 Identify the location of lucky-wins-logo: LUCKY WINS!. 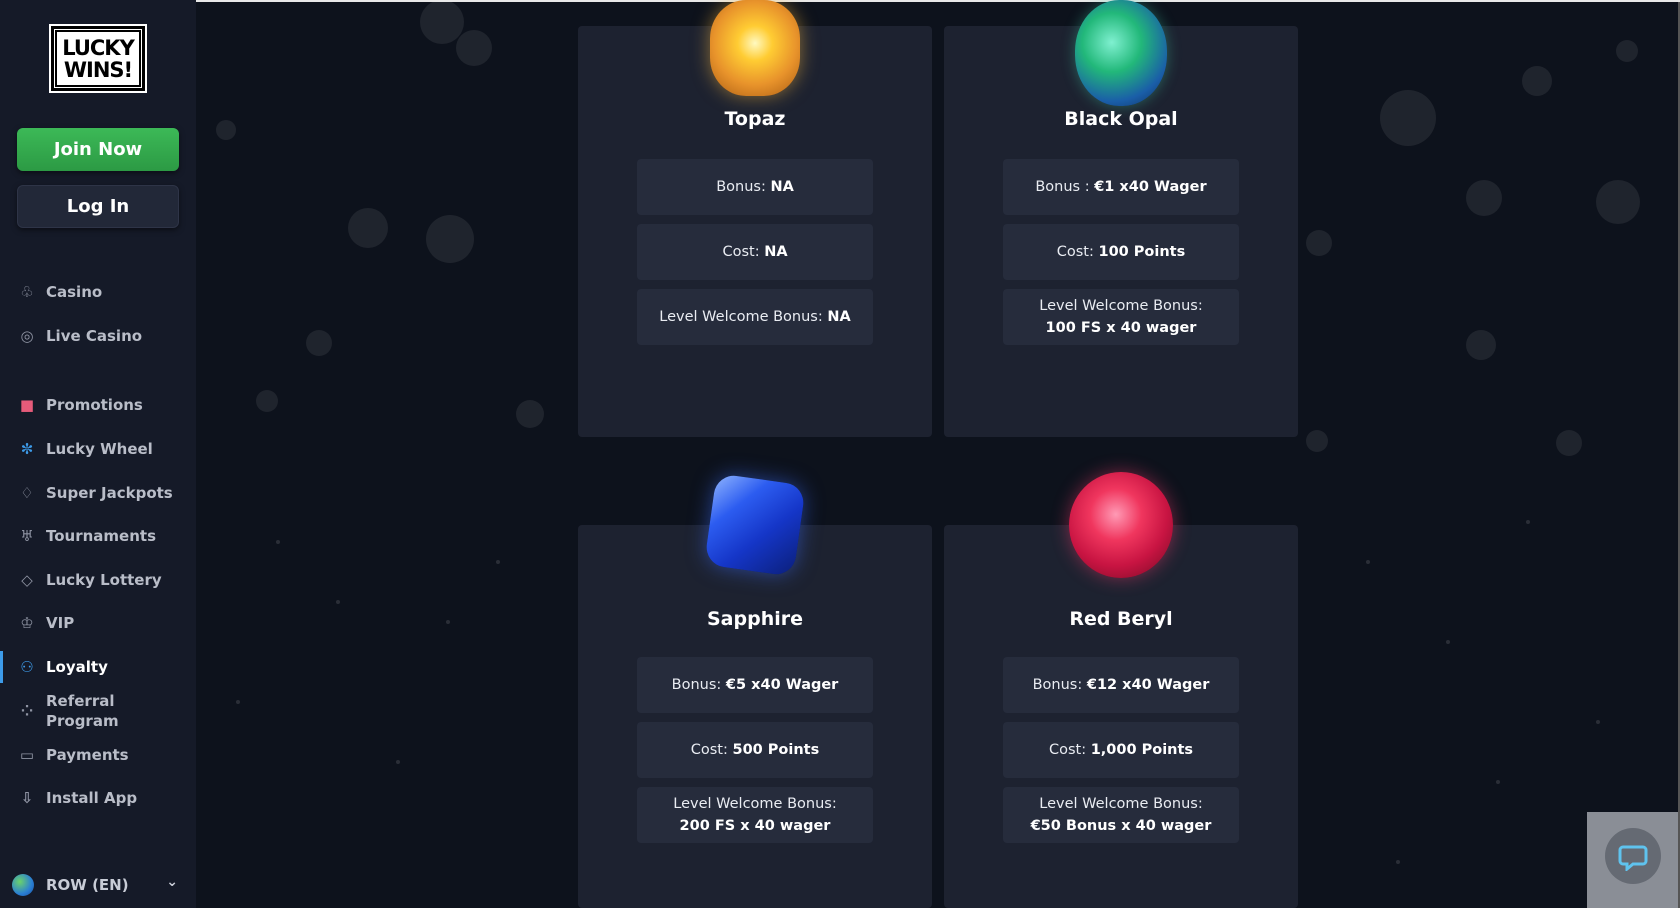
(98, 58).